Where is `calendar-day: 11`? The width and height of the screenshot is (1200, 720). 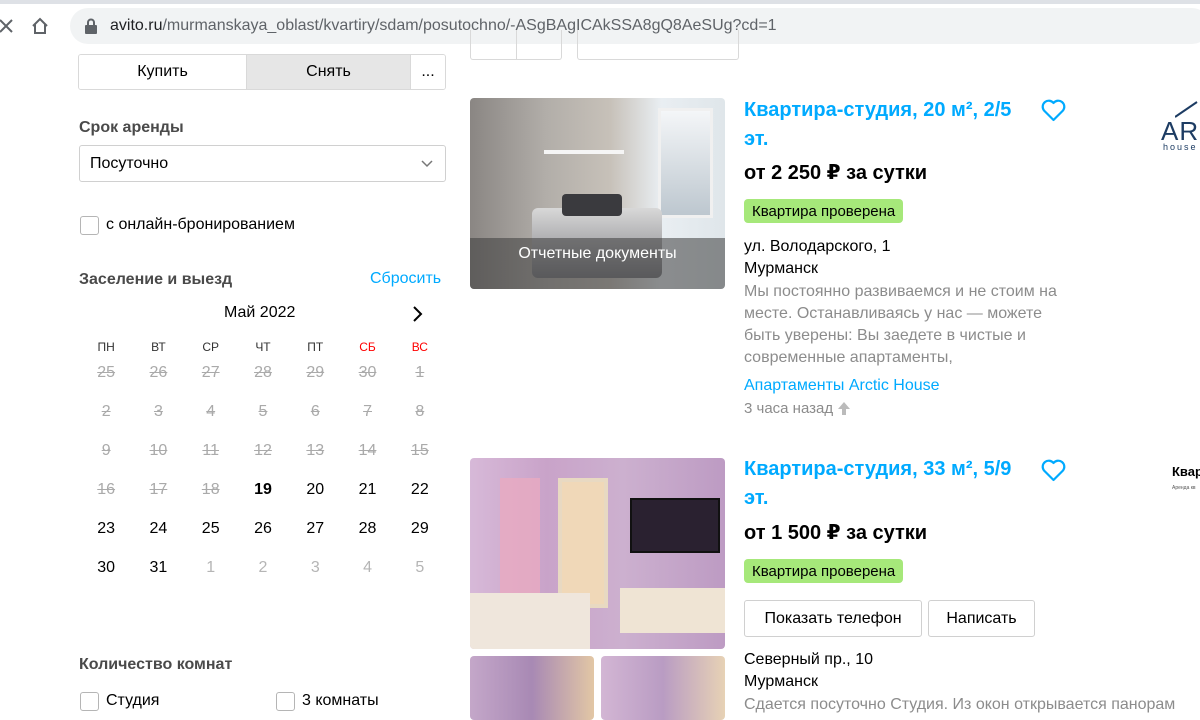
calendar-day: 11 is located at coordinates (210, 450).